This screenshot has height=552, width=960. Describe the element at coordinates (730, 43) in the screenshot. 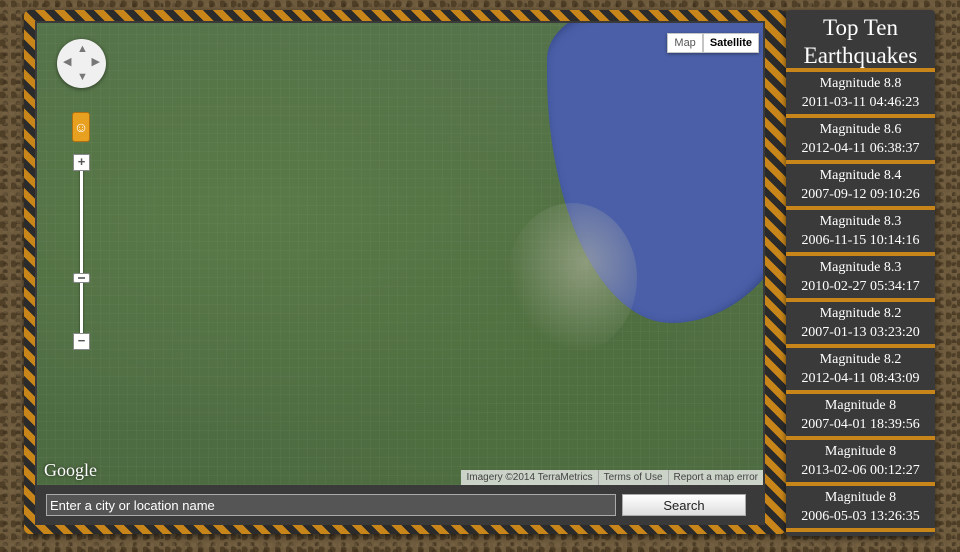

I see `map-type-satellite-button: Satellite` at that location.